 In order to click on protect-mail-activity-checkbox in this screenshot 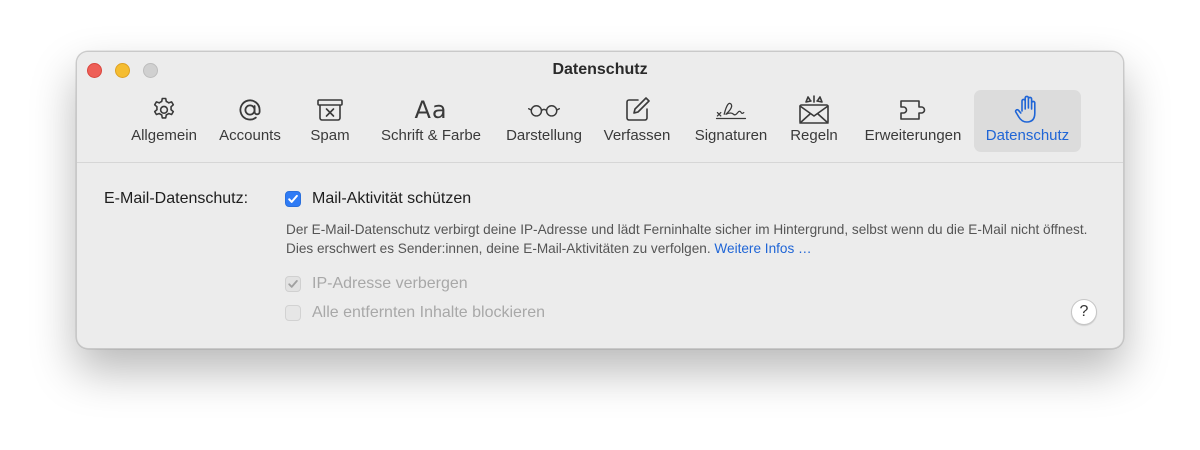, I will do `click(293, 199)`.